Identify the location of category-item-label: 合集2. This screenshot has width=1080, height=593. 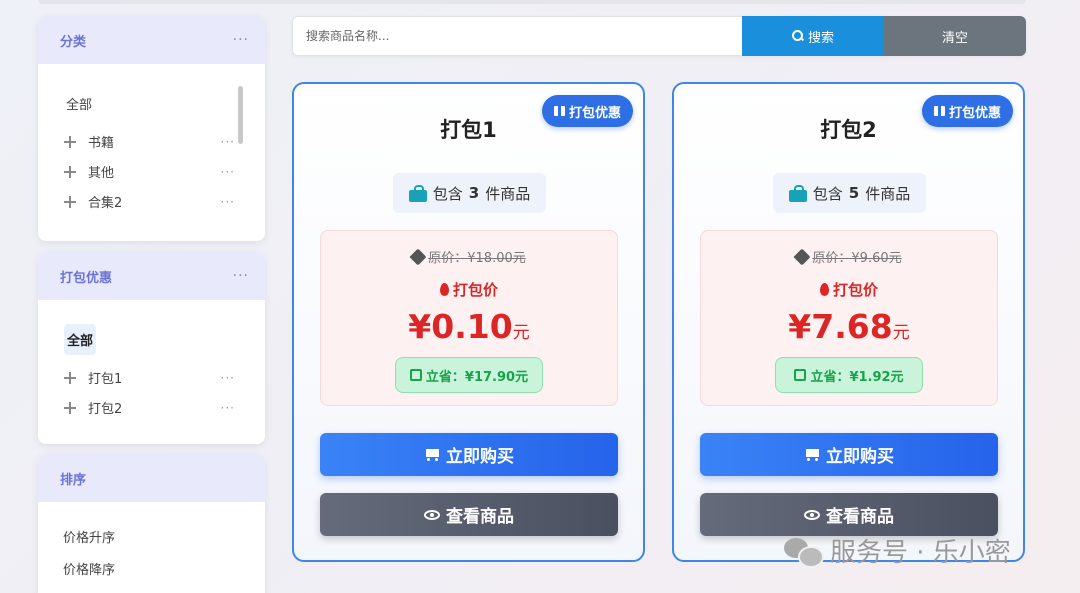
(105, 203).